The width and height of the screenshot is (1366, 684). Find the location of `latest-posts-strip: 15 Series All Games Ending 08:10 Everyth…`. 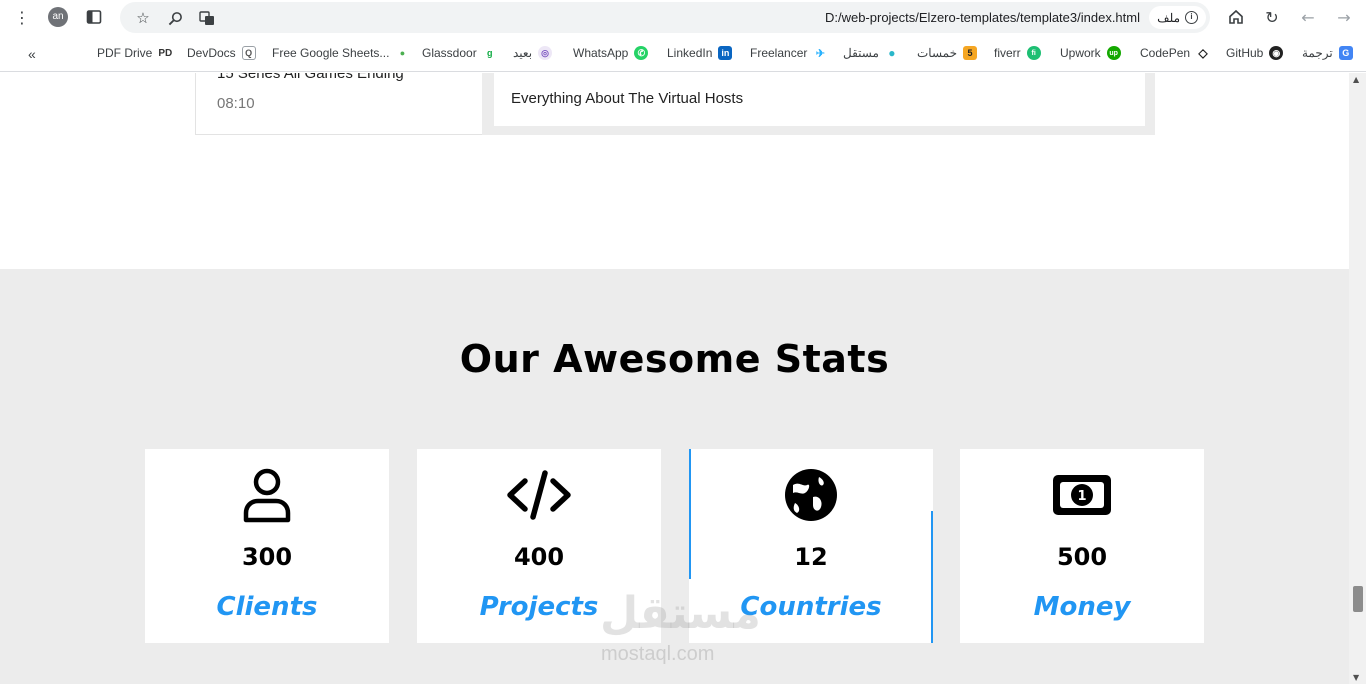

latest-posts-strip: 15 Series All Games Ending 08:10 Everyth… is located at coordinates (675, 104).